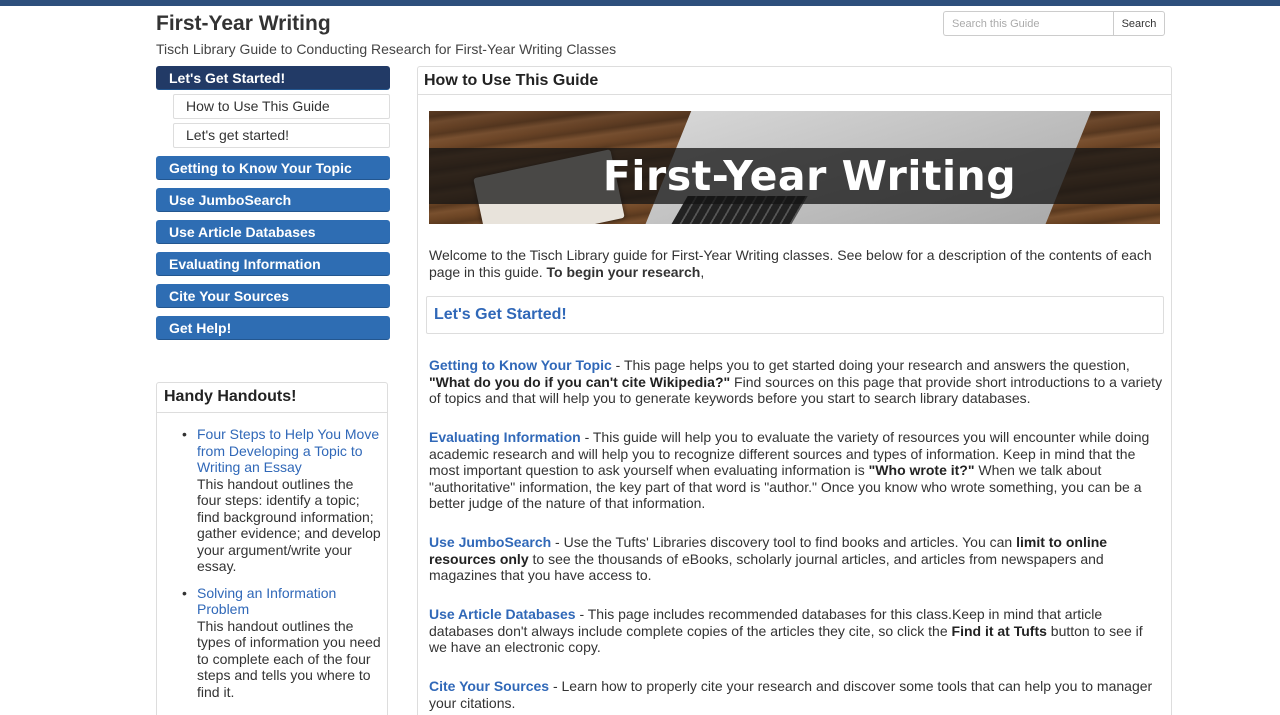  Describe the element at coordinates (1139, 23) in the screenshot. I see `search-button: Search` at that location.